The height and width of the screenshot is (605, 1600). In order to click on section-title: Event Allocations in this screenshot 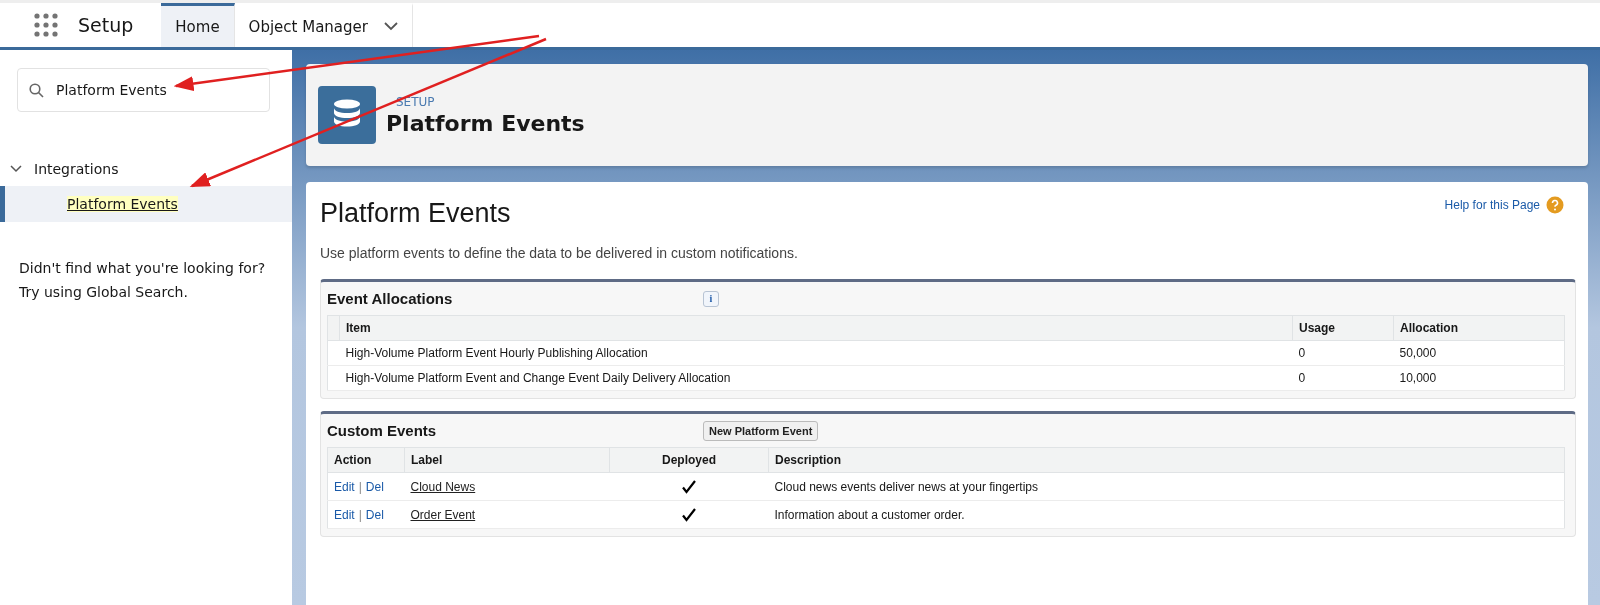, I will do `click(390, 298)`.